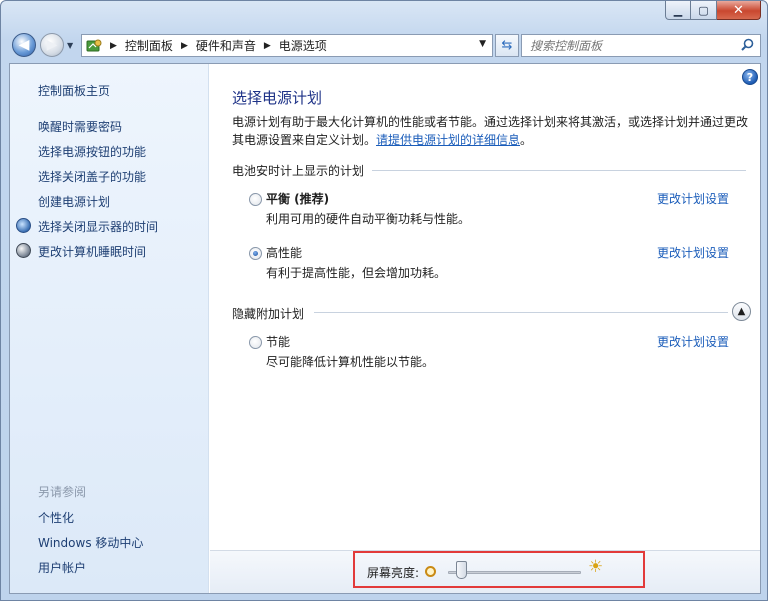 This screenshot has height=601, width=768. Describe the element at coordinates (92, 176) in the screenshot. I see `sidebar-item-close-lid: 选择关闭盖子的功能` at that location.